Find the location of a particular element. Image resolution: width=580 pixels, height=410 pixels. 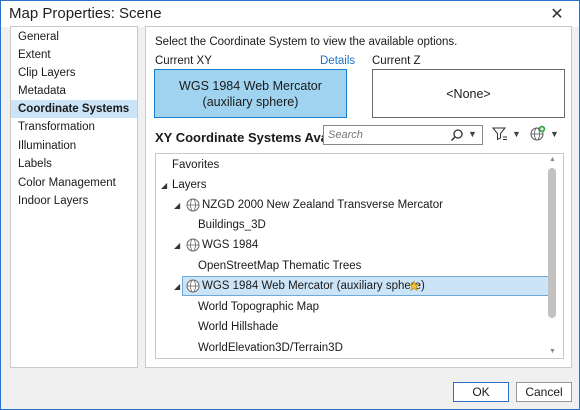

tree-node-world-hillshade: World Hillshade is located at coordinates (238, 327).